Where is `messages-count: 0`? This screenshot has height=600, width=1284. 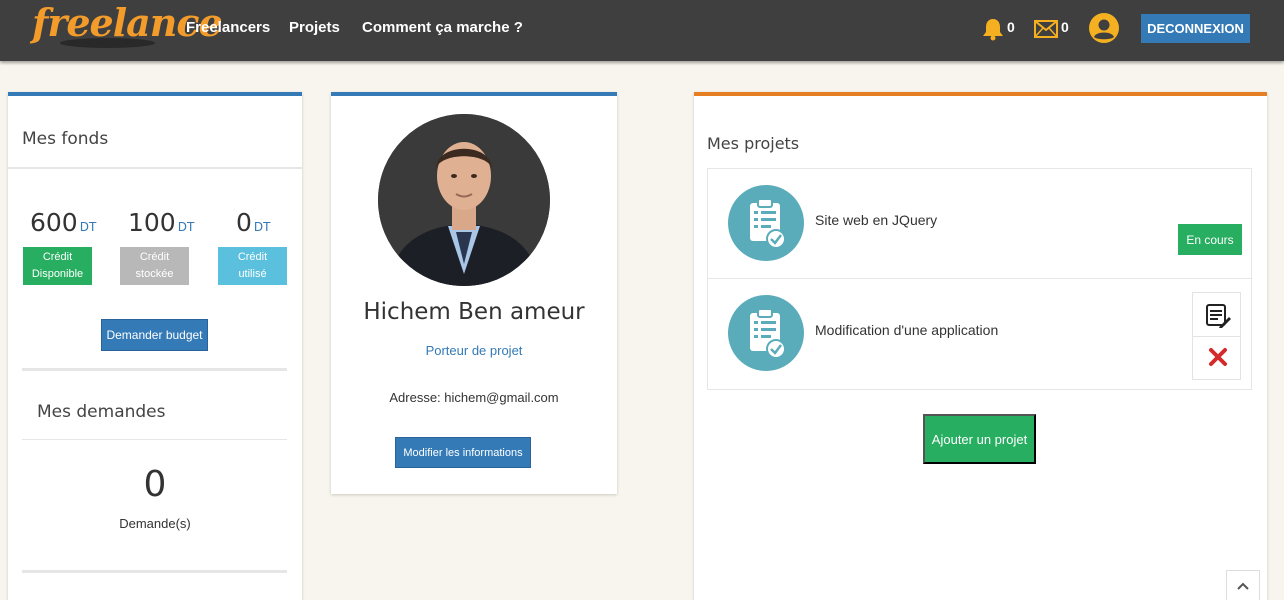 messages-count: 0 is located at coordinates (1065, 27).